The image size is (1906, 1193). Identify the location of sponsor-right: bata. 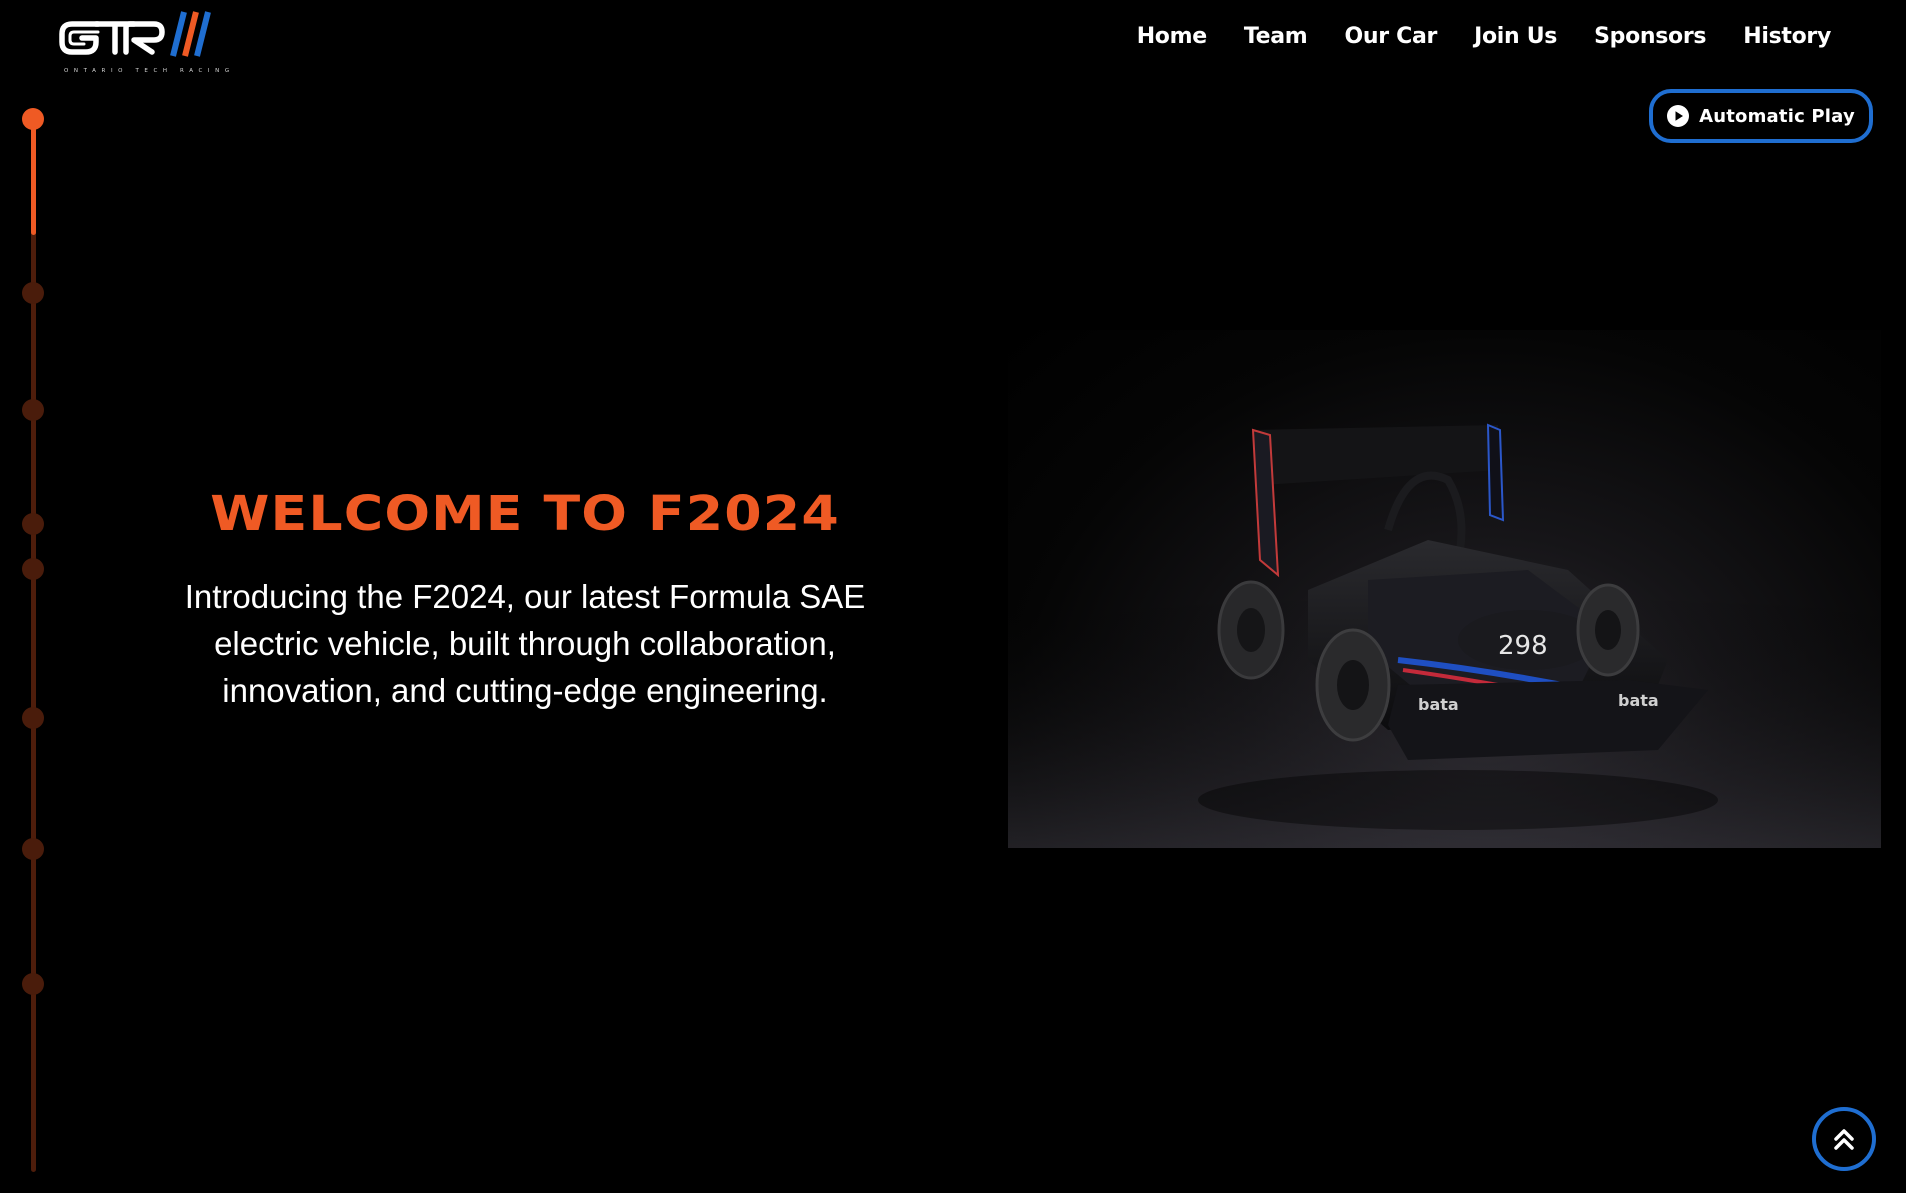
(1638, 700).